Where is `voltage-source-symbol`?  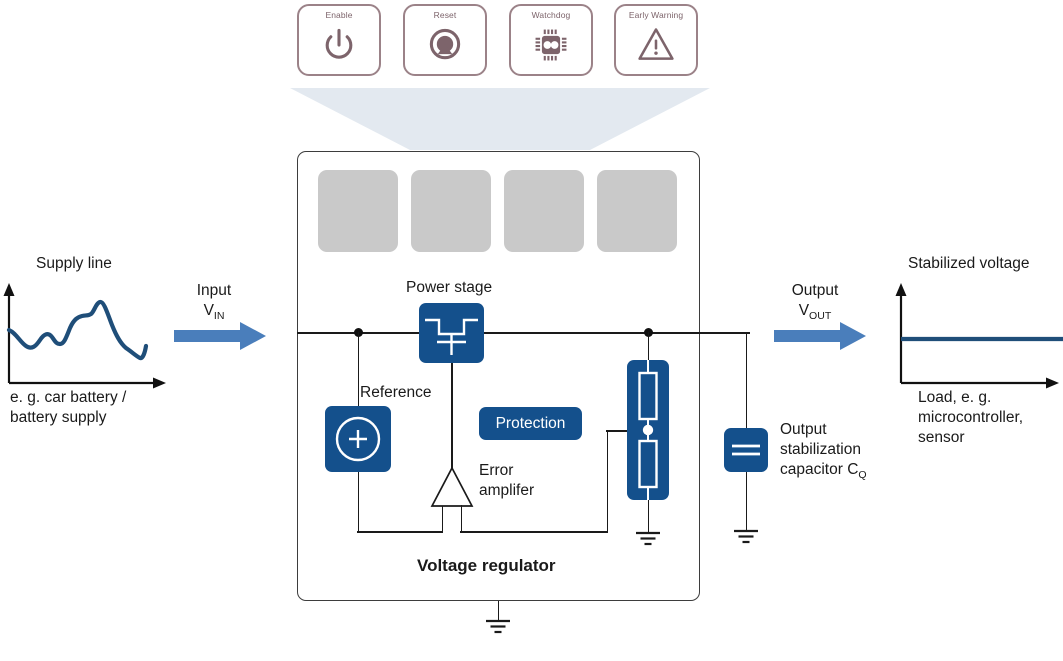 voltage-source-symbol is located at coordinates (358, 439).